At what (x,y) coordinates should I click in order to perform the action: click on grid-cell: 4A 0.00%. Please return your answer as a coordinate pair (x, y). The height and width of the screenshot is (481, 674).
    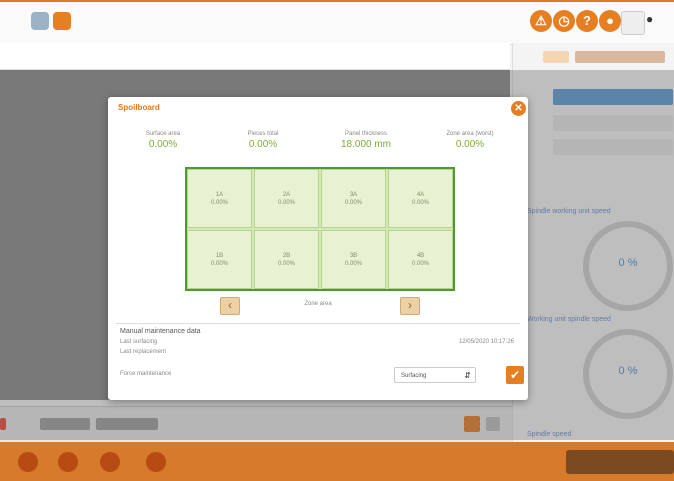
    Looking at the image, I should click on (420, 198).